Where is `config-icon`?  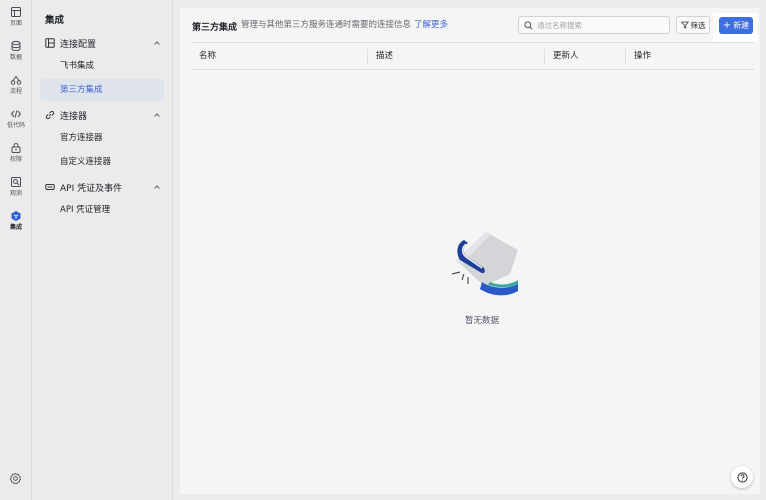 config-icon is located at coordinates (50, 43).